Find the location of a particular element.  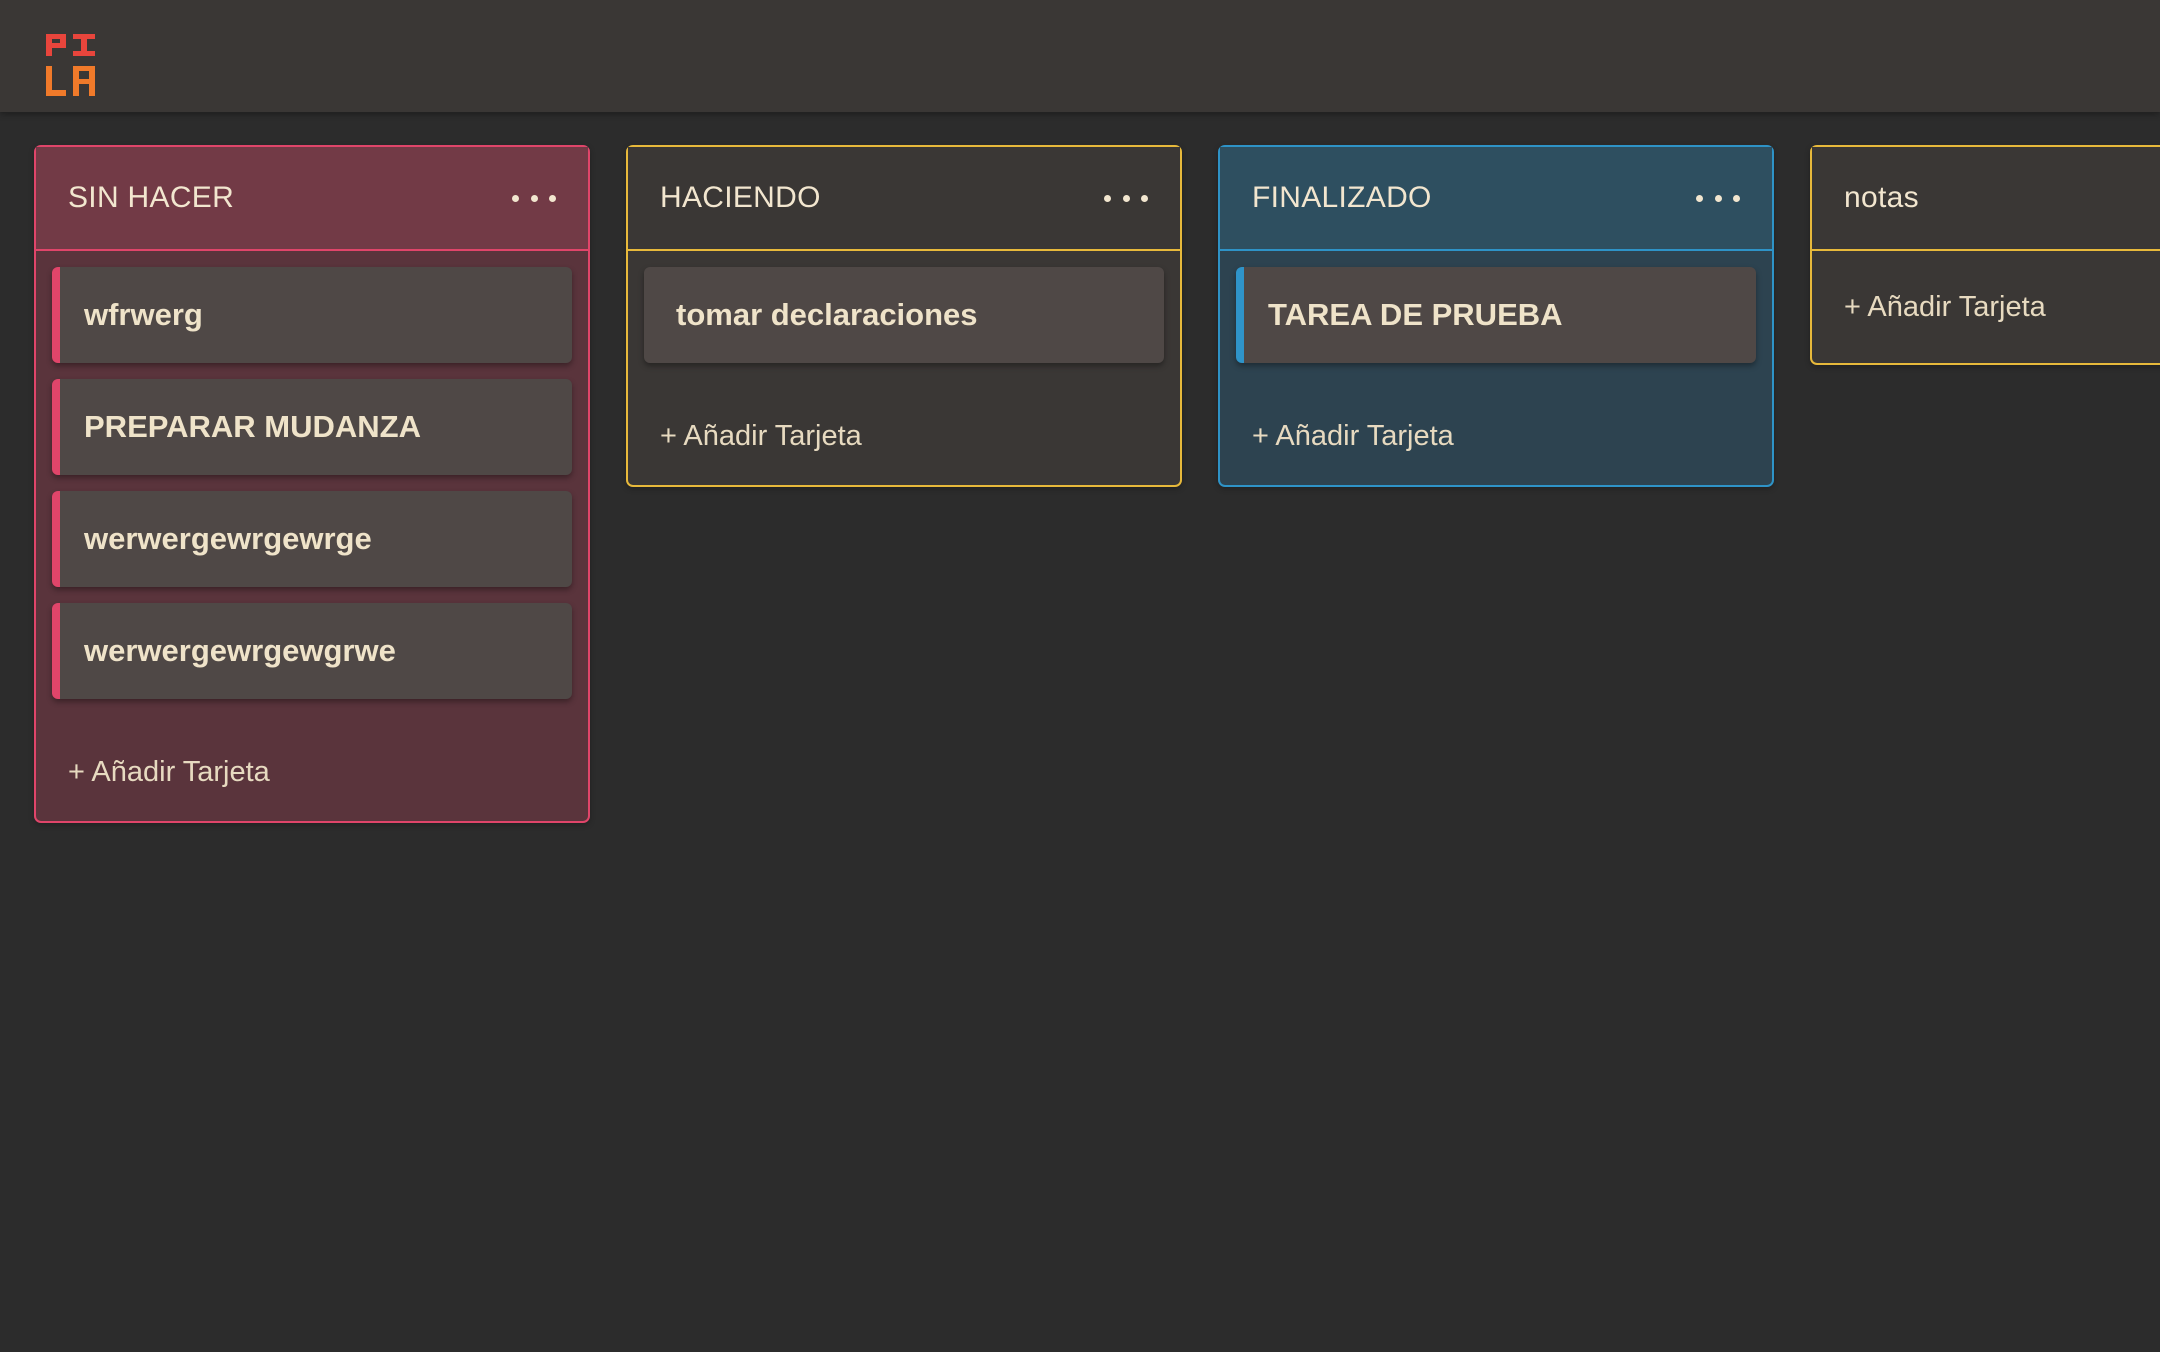

task-card: PREPARAR MUDANZA is located at coordinates (312, 427).